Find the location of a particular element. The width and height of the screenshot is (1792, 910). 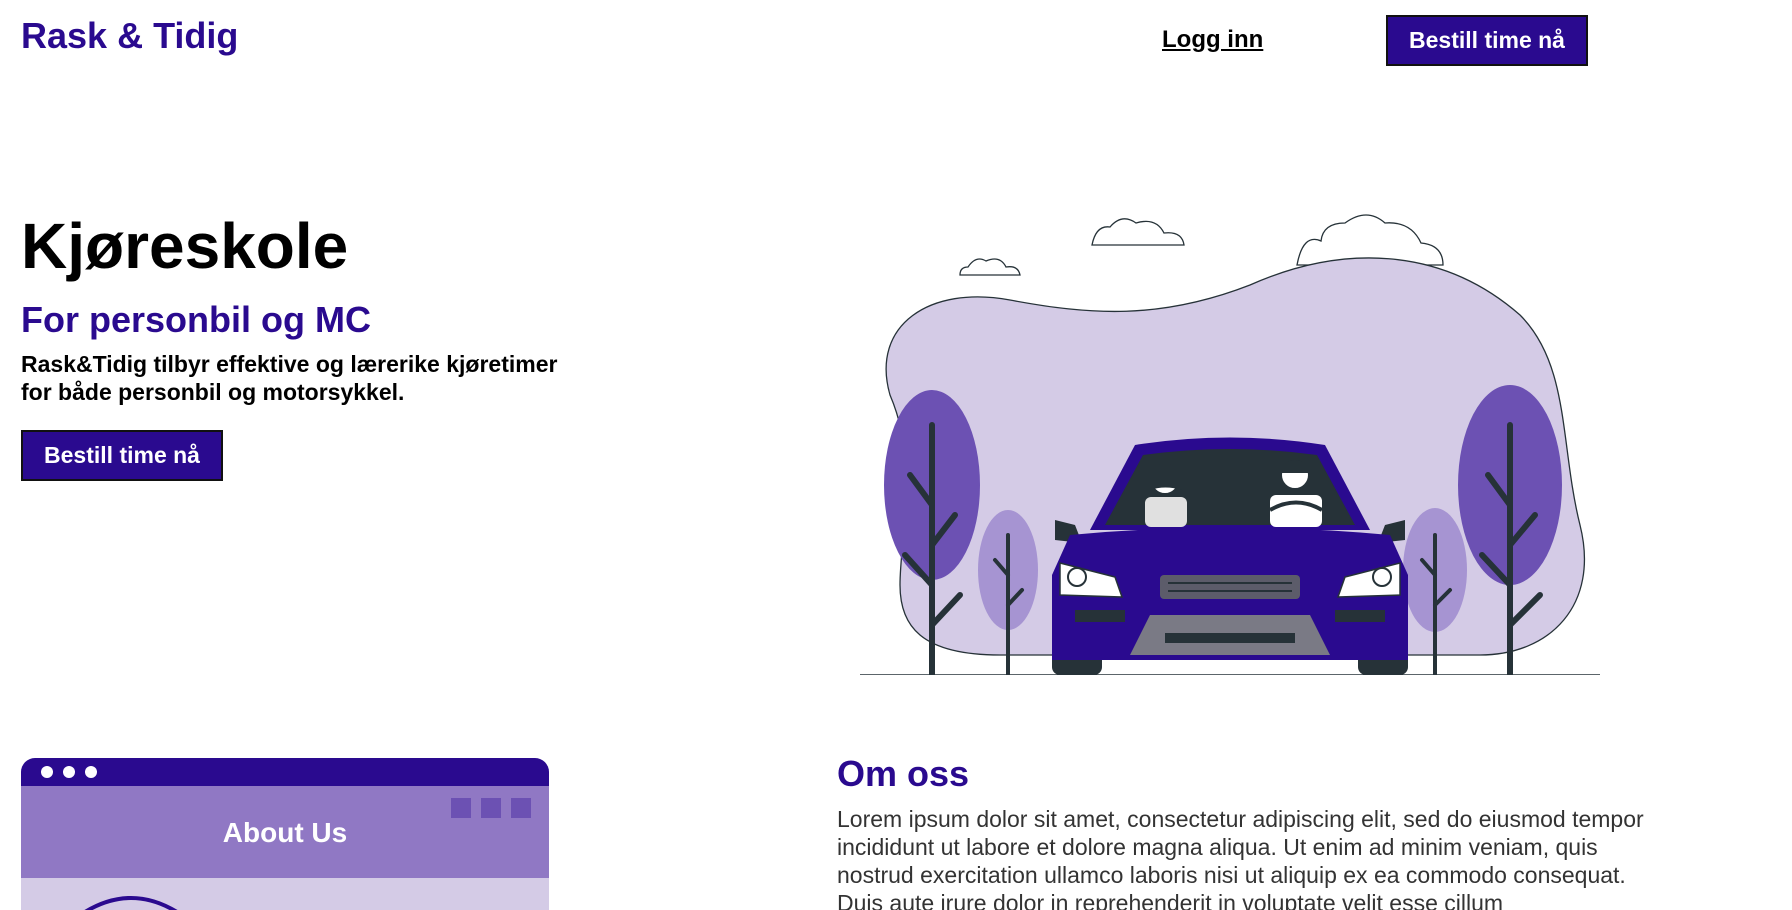

hero-book-button: Bestill time nå is located at coordinates (122, 455).